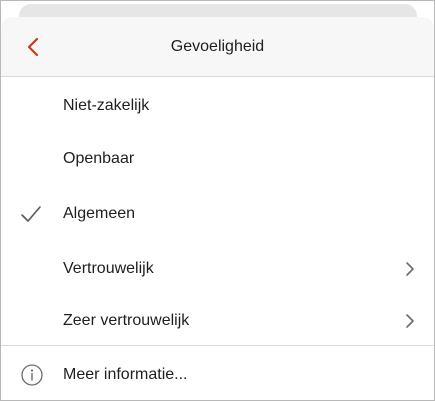 The width and height of the screenshot is (435, 401). I want to click on option-label: Niet-zakelijk, so click(106, 105).